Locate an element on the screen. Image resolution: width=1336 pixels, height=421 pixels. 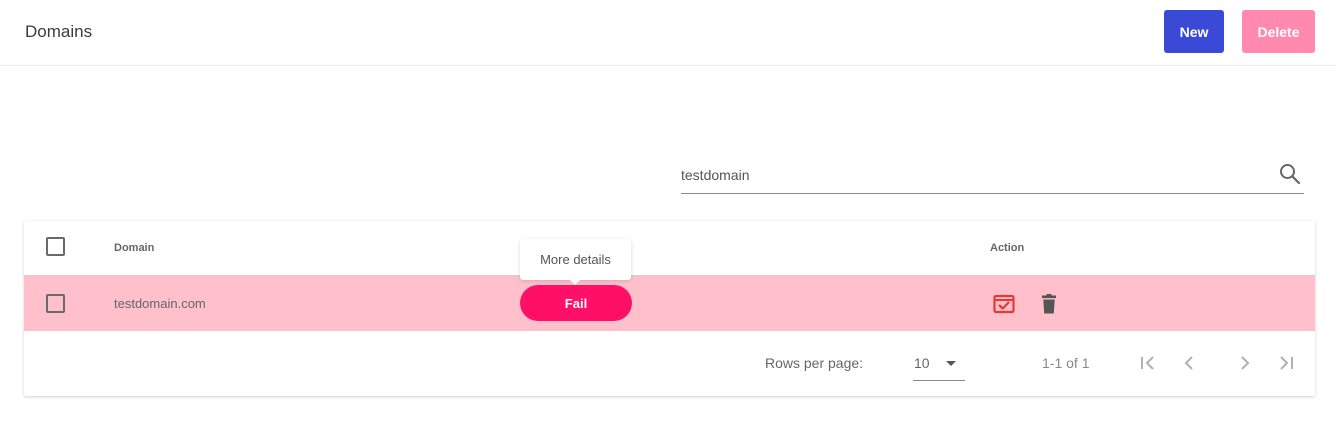
select-all-checkbox is located at coordinates (55, 246).